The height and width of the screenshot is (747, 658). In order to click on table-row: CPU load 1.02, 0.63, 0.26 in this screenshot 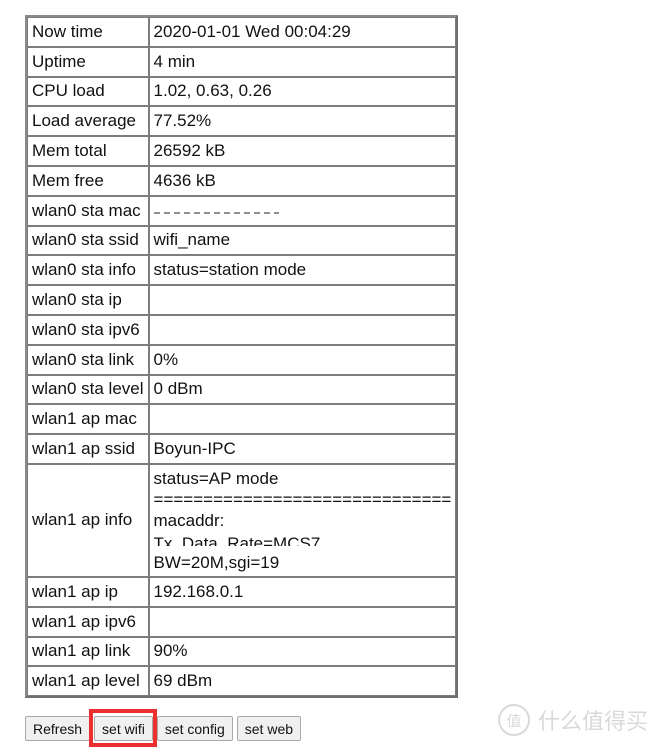, I will do `click(242, 91)`.